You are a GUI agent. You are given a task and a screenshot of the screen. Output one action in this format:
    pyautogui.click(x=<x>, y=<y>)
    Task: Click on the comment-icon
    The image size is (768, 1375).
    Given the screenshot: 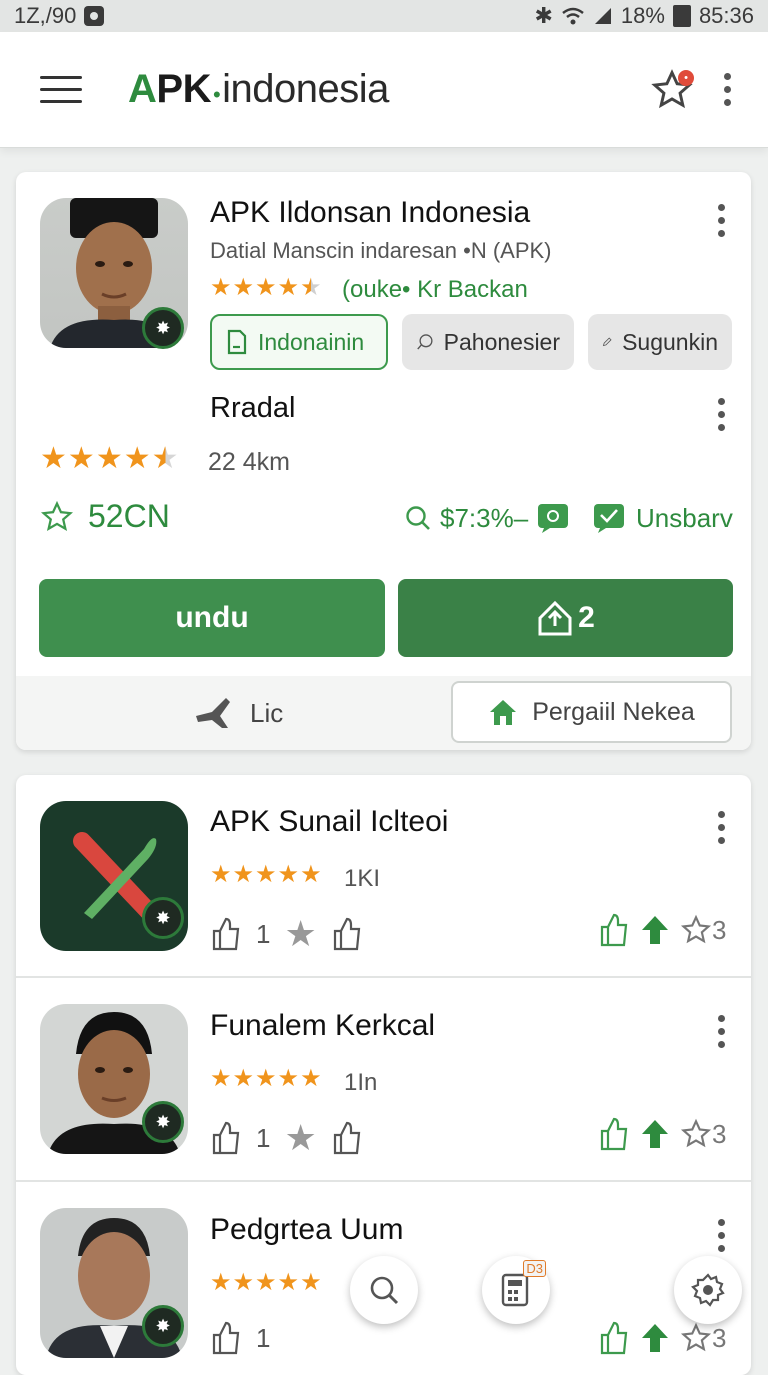 What is the action you would take?
    pyautogui.click(x=425, y=342)
    